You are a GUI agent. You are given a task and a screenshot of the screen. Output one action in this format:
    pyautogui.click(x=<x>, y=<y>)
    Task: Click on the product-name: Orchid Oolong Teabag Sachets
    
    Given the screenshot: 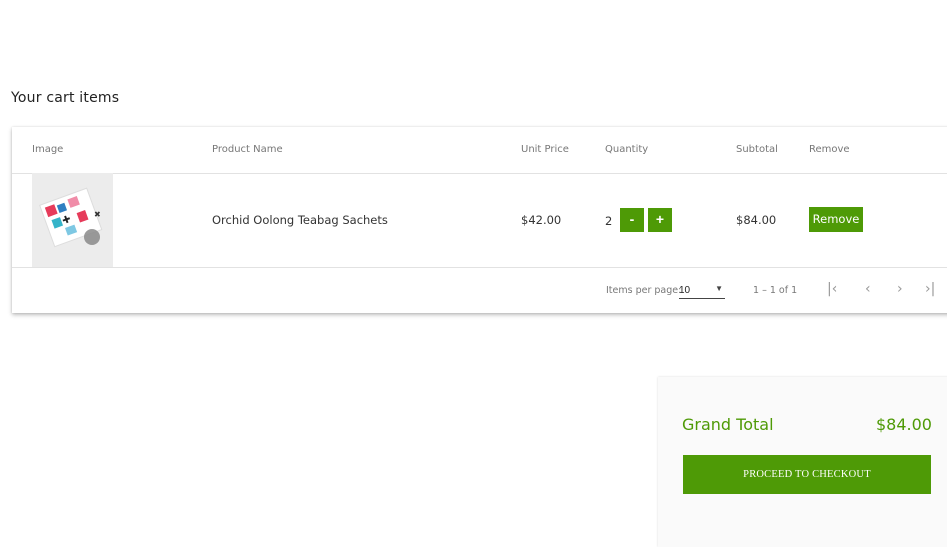 What is the action you would take?
    pyautogui.click(x=300, y=220)
    